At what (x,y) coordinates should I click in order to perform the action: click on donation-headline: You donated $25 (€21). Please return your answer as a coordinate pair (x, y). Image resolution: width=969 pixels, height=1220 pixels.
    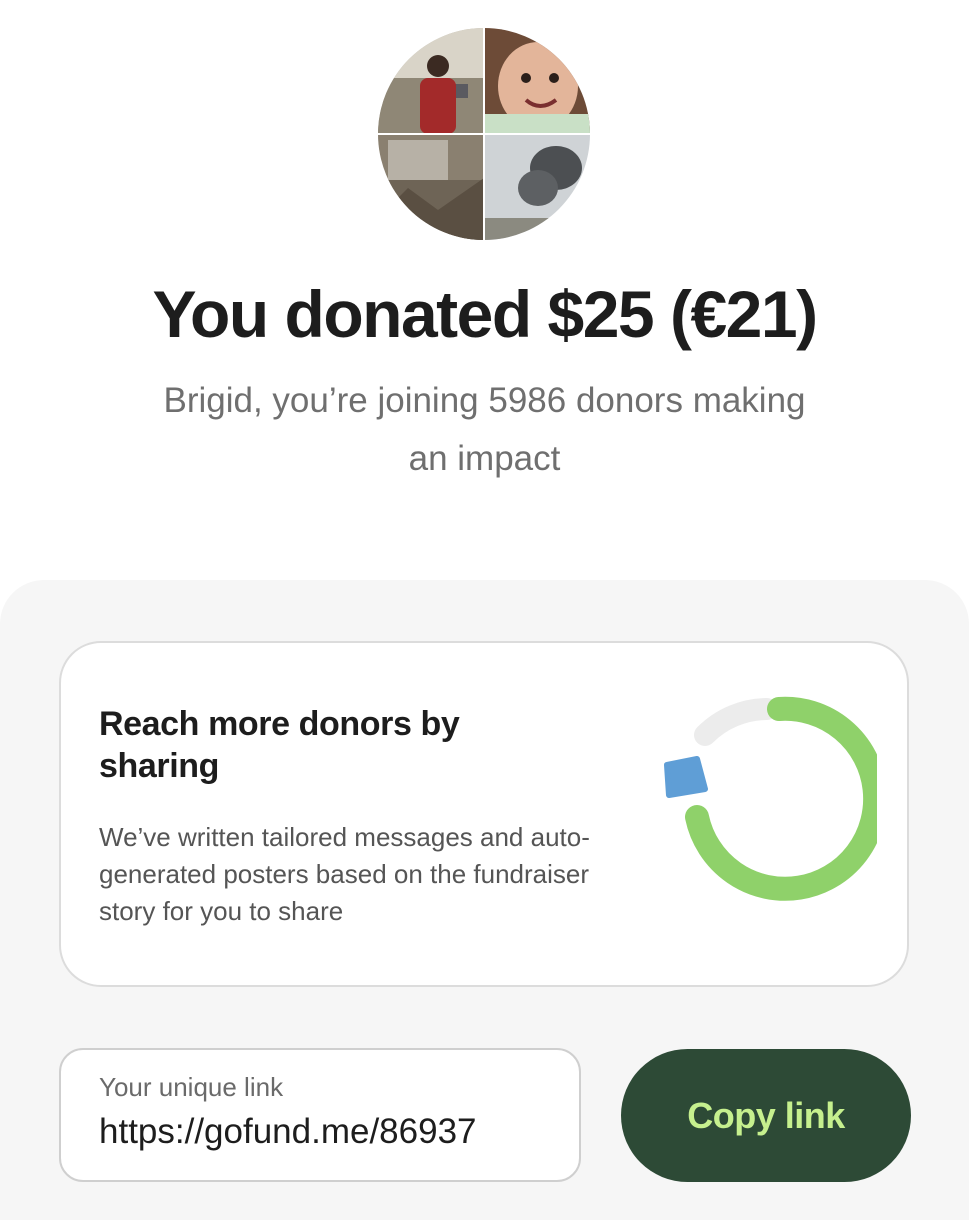
    Looking at the image, I should click on (485, 314).